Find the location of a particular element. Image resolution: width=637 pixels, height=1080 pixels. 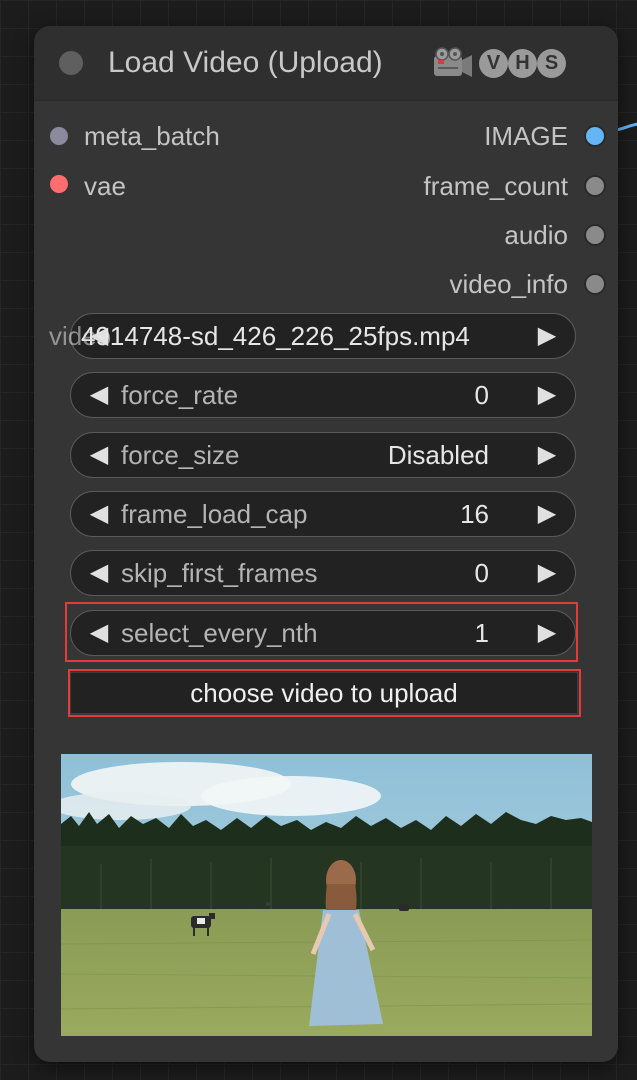

video-widget-value: 4914748-sd_426_226_25fps.mp4 is located at coordinates (275, 336).